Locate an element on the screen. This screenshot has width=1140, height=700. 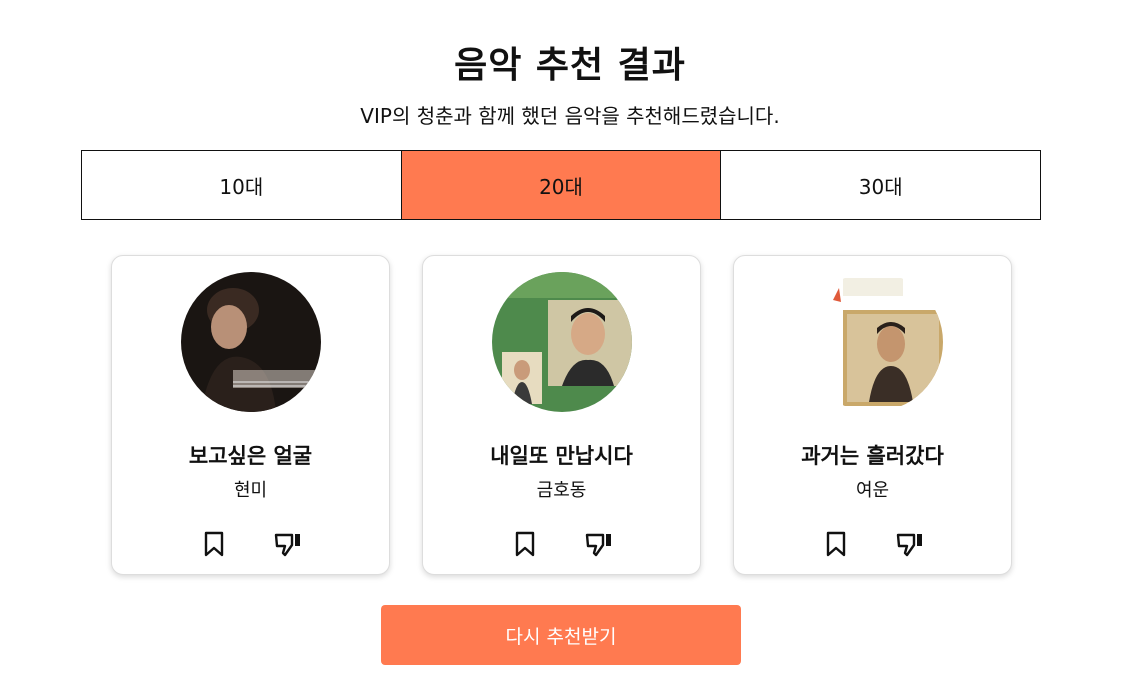
retry-button-label: 다시 추천받기 is located at coordinates (561, 636).